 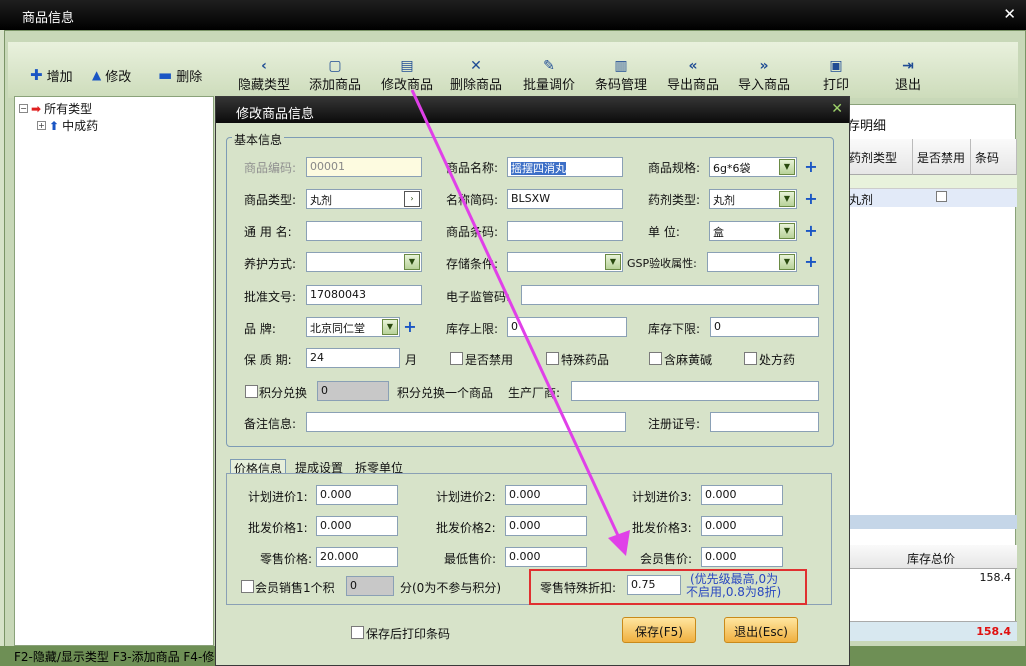 I want to click on triangle-up-icon: ▲, so click(x=97, y=75).